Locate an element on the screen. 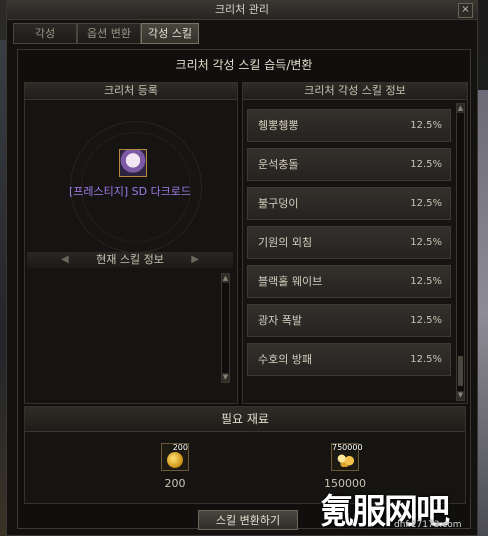  window-title: 크리처 관리 is located at coordinates (242, 9).